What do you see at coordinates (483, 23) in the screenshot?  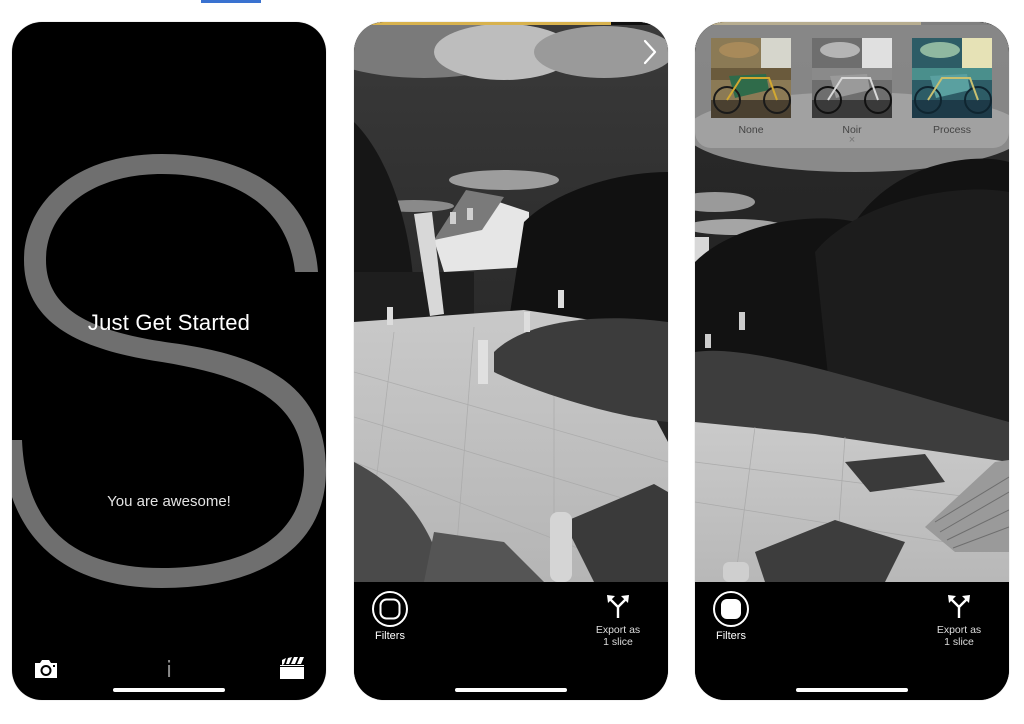 I see `story-progress-fill` at bounding box center [483, 23].